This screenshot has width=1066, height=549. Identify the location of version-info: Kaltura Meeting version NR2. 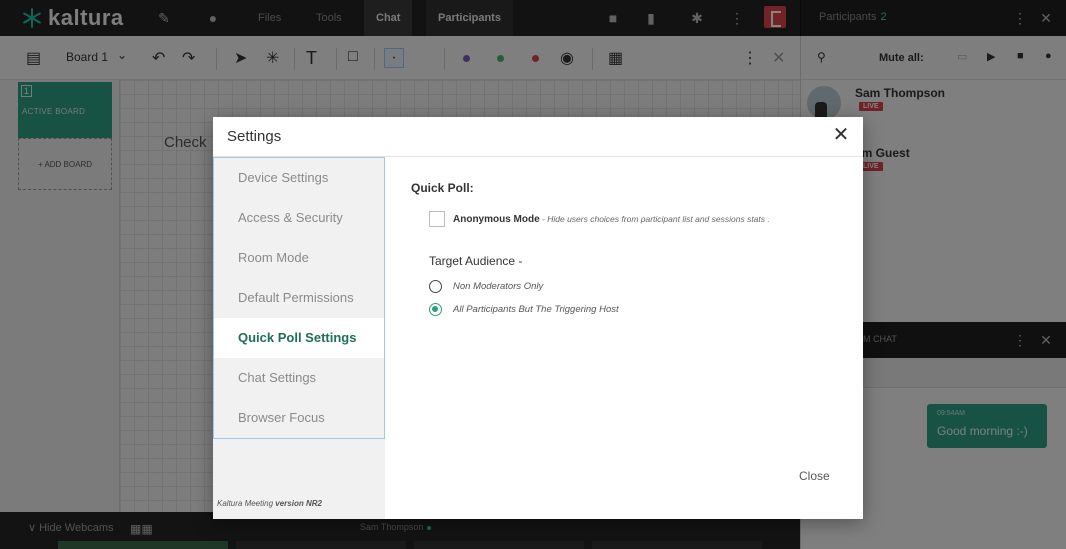
(269, 503).